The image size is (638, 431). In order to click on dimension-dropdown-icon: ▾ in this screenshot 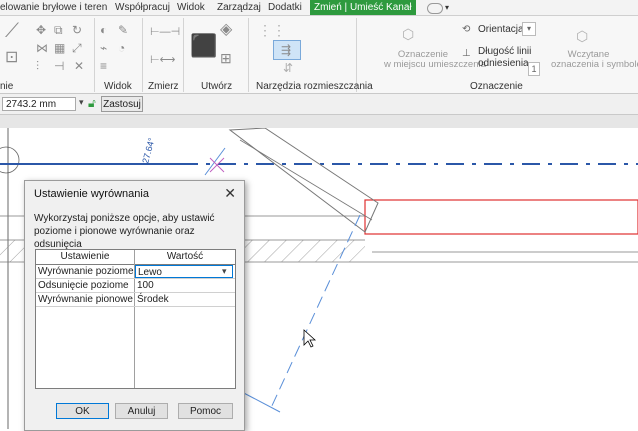, I will do `click(81, 102)`.